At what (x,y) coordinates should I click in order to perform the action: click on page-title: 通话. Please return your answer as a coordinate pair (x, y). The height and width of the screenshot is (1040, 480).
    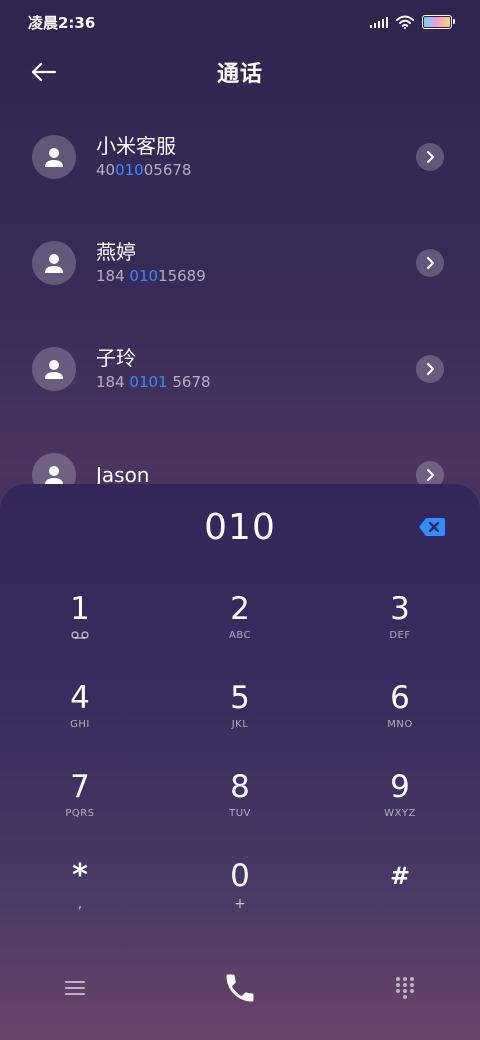
    Looking at the image, I should click on (239, 74).